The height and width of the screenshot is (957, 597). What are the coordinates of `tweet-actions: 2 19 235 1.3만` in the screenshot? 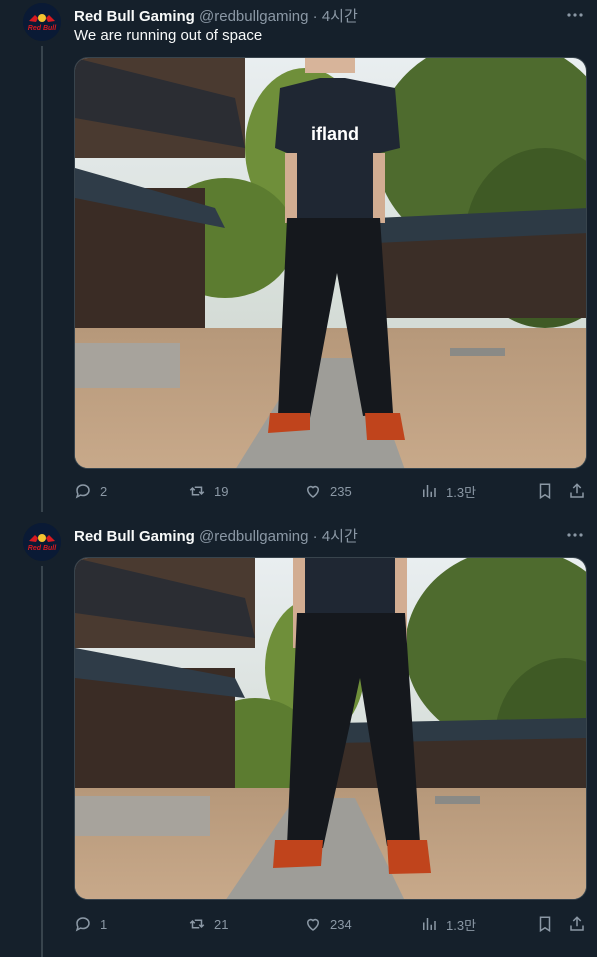 It's located at (332, 491).